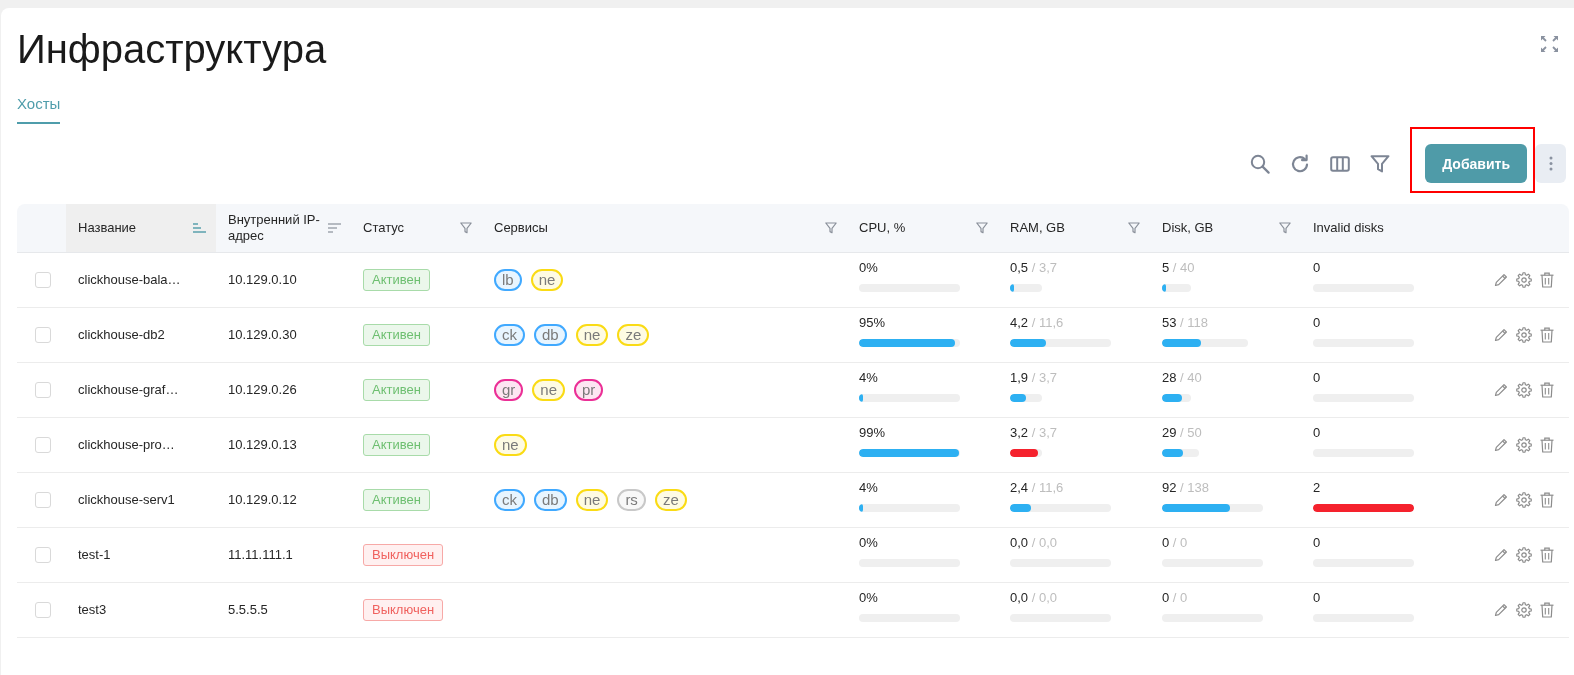  What do you see at coordinates (262, 500) in the screenshot?
I see `ip-address: 10.129.0.12` at bounding box center [262, 500].